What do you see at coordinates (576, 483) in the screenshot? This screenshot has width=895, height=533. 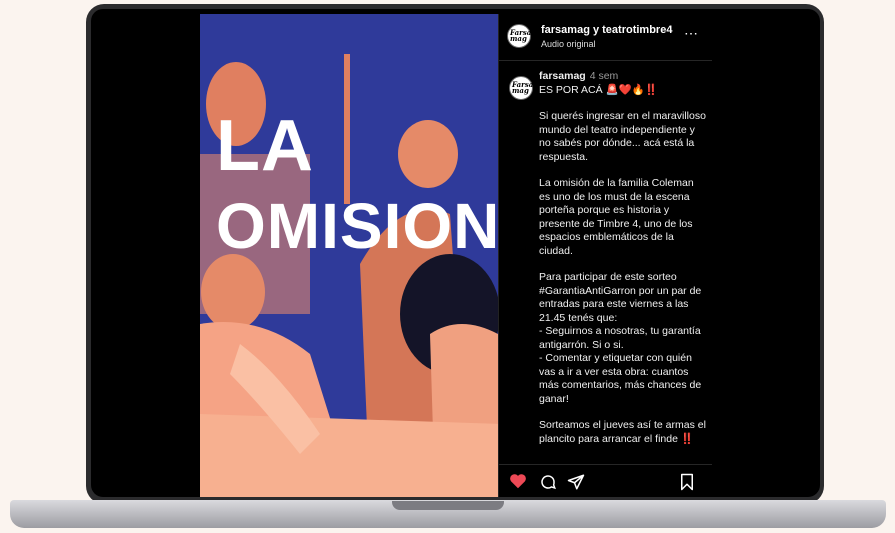 I see `share-icon` at bounding box center [576, 483].